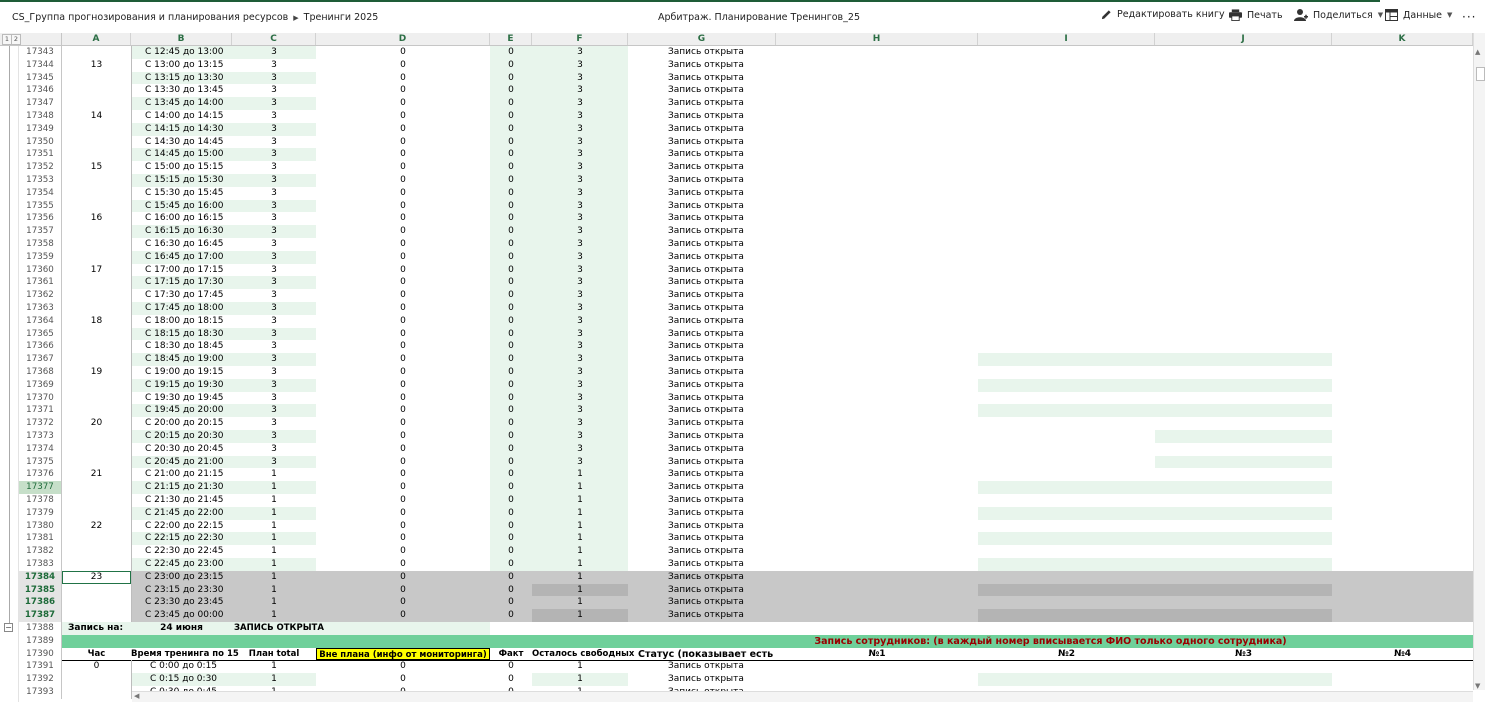  Describe the element at coordinates (40, 116) in the screenshot. I see `row-number: 17348` at that location.